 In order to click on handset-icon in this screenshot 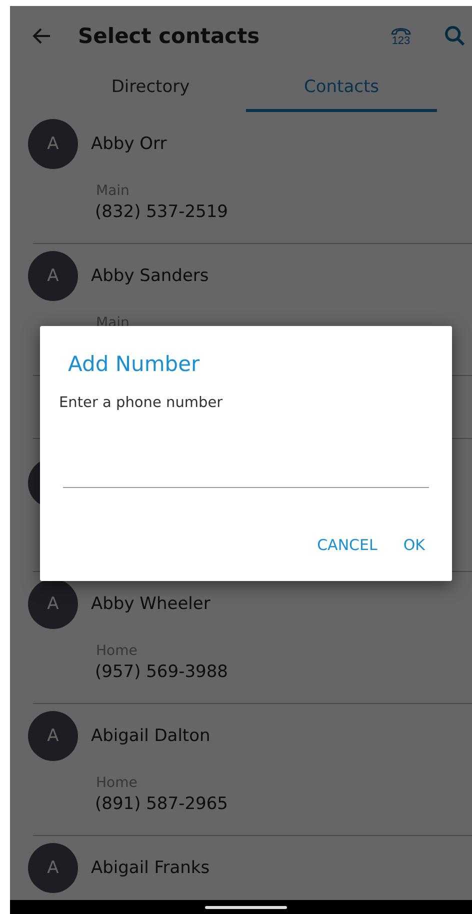, I will do `click(401, 31)`.